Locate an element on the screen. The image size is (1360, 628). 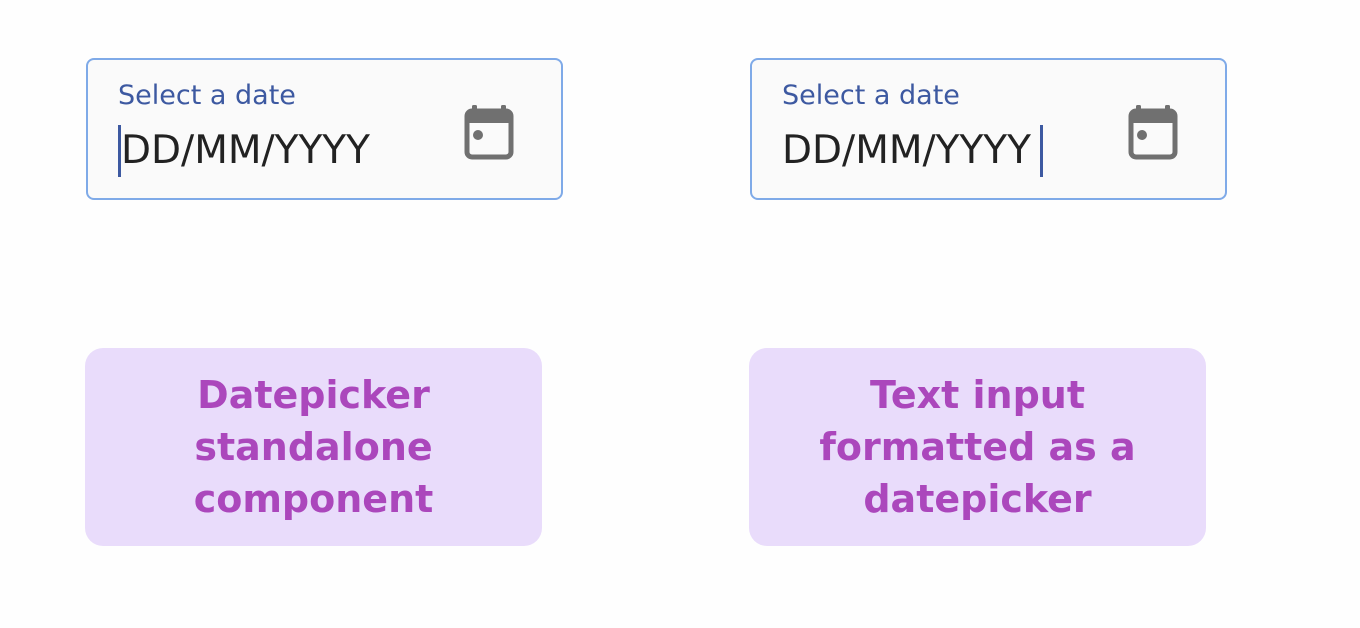
date-input: DD/MM/YYYY is located at coordinates (244, 151).